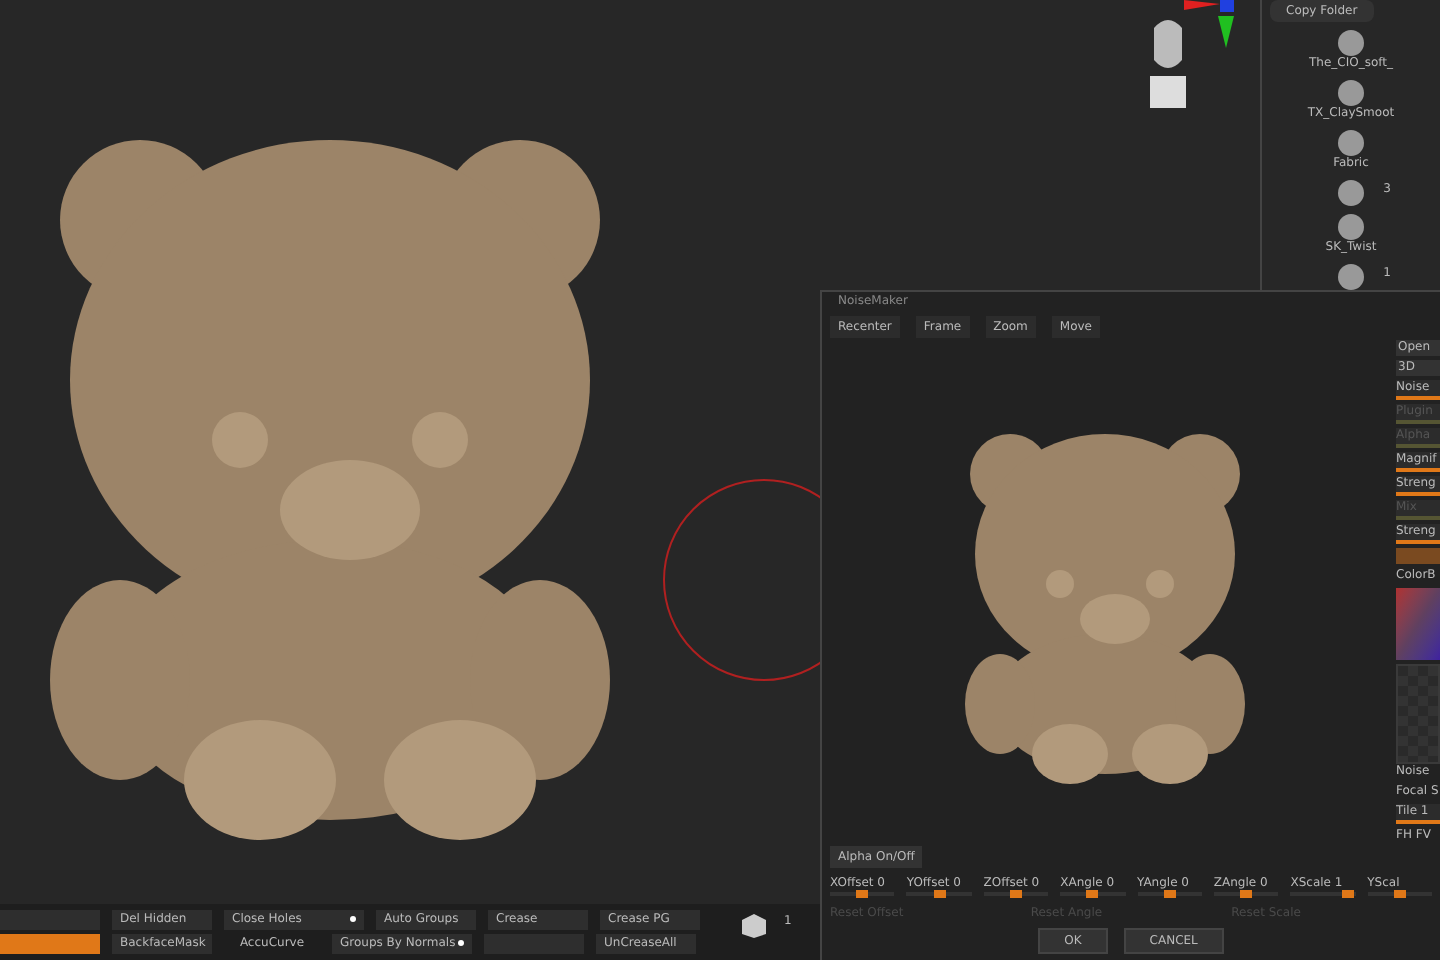 The width and height of the screenshot is (1440, 960). Describe the element at coordinates (754, 926) in the screenshot. I see `cube-icon` at that location.